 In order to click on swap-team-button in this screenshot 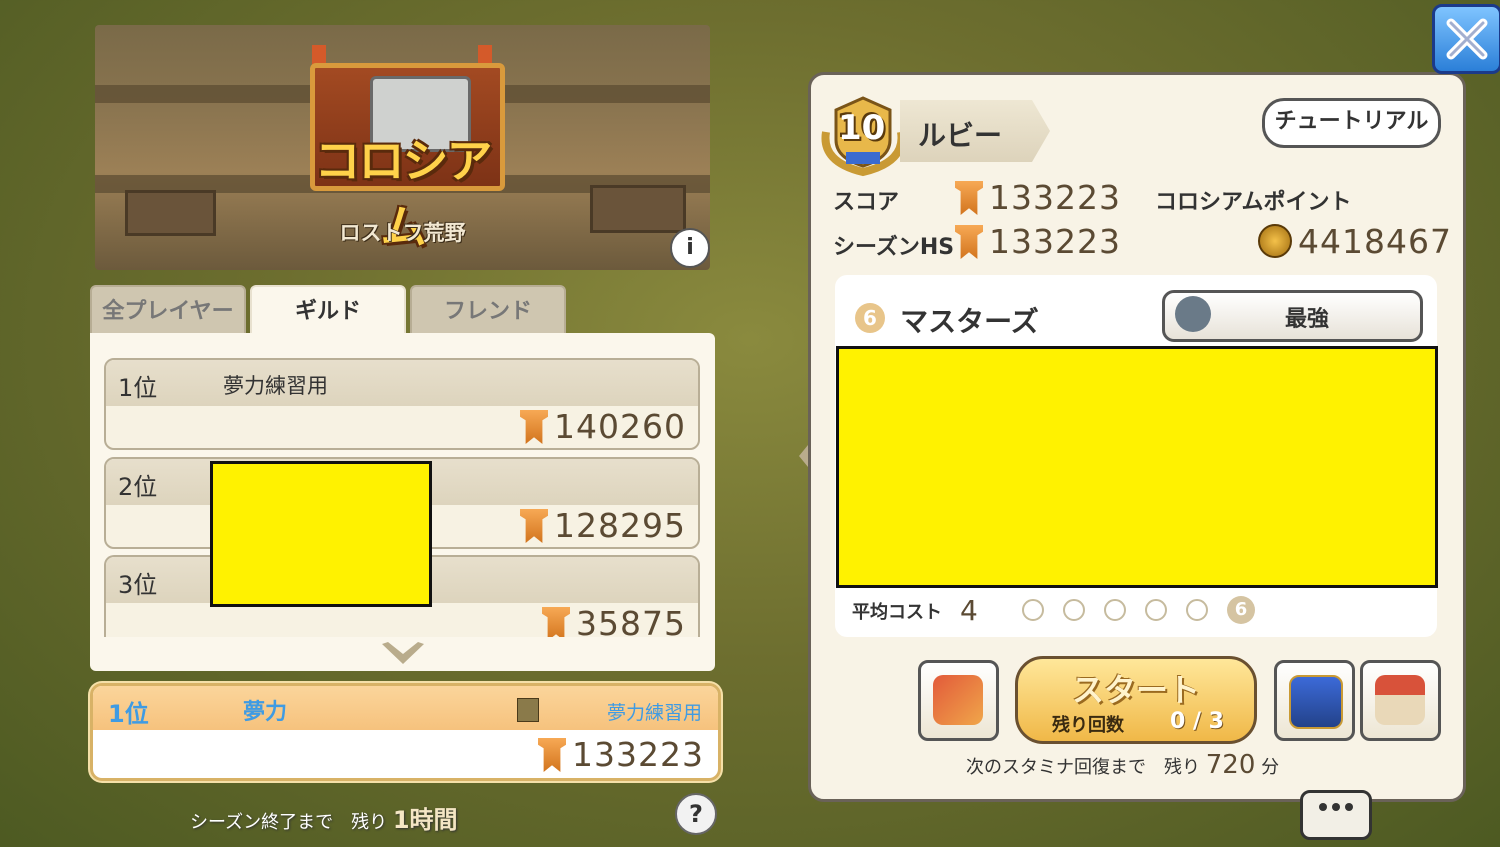, I will do `click(958, 700)`.